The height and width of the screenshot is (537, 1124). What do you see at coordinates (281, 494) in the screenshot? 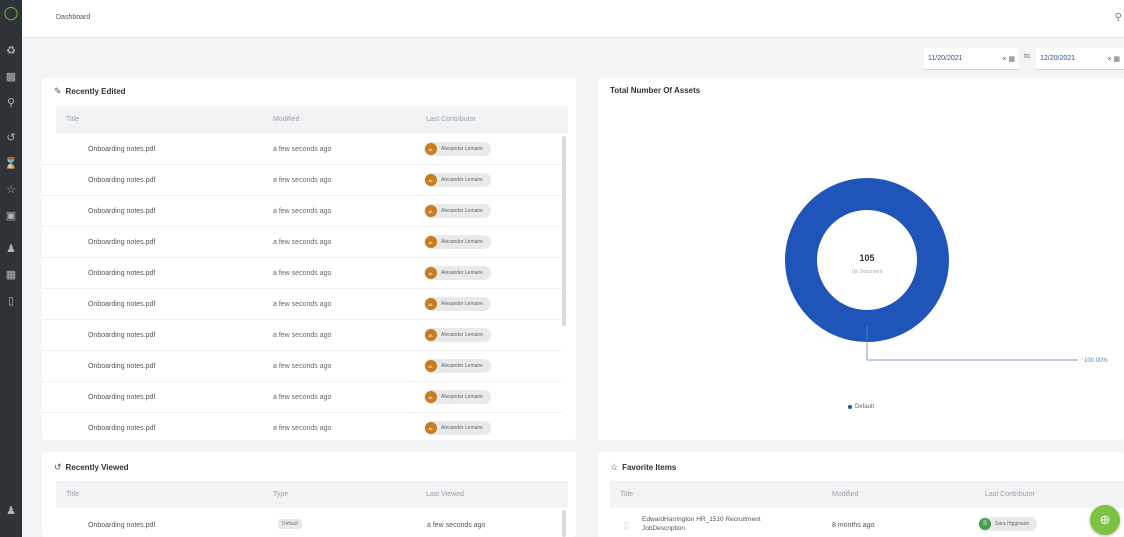
I see `column-header-type: Type` at bounding box center [281, 494].